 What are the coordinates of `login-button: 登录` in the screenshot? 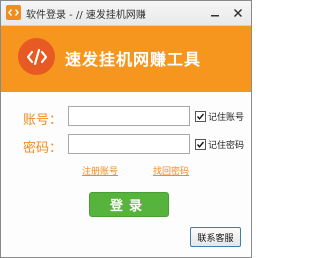 It's located at (129, 204).